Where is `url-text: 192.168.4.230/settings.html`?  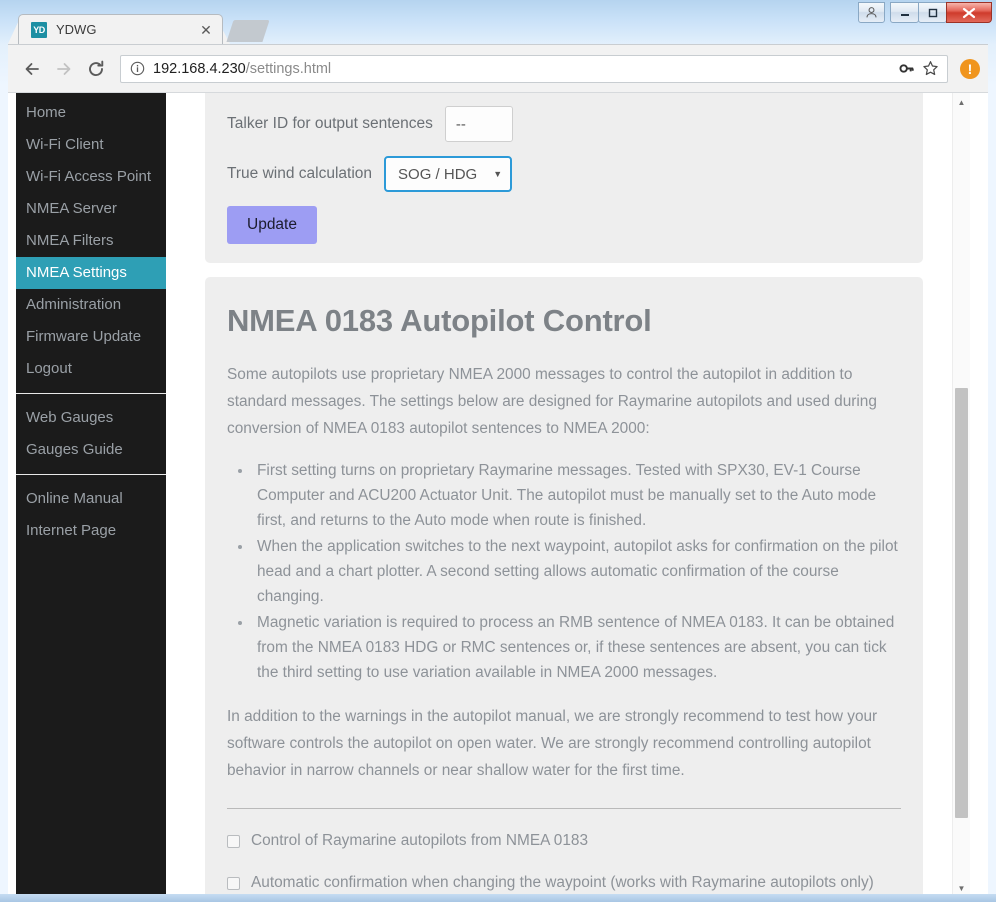 url-text: 192.168.4.230/settings.html is located at coordinates (523, 69).